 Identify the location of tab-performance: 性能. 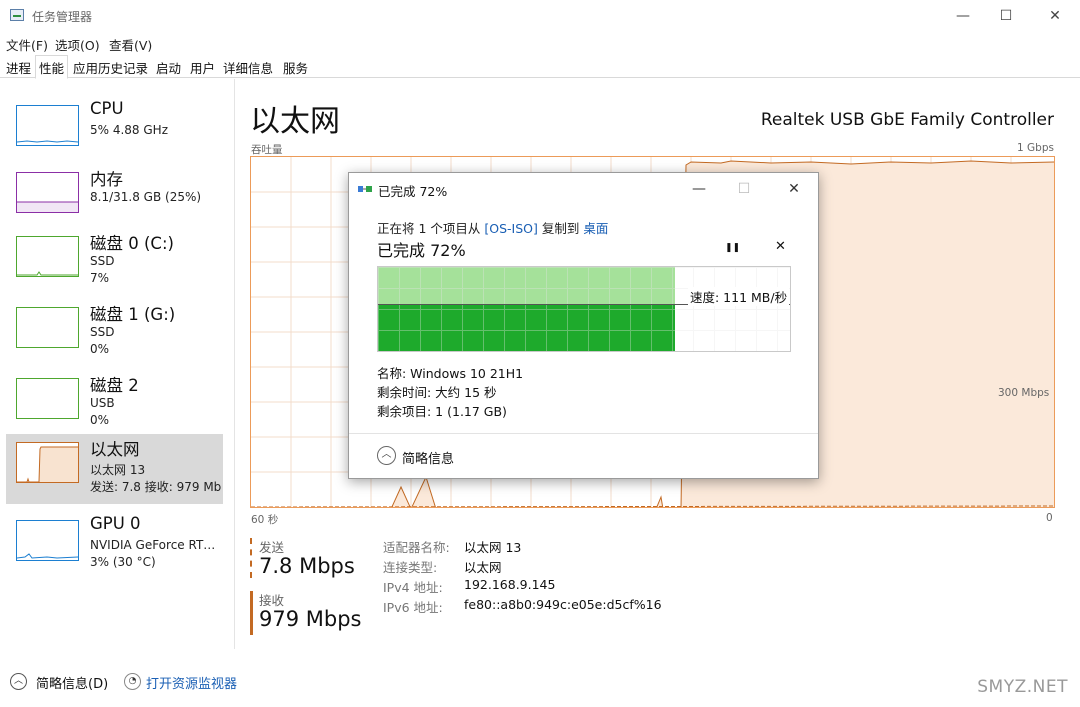
(52, 67).